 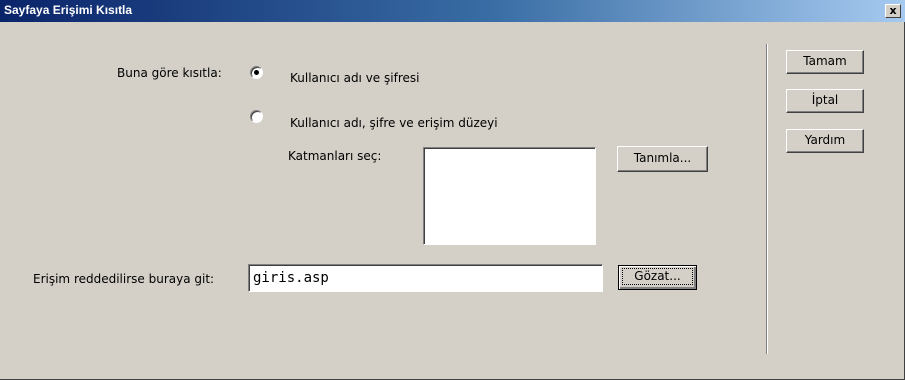 I want to click on cancel-button: İptal, so click(x=825, y=101).